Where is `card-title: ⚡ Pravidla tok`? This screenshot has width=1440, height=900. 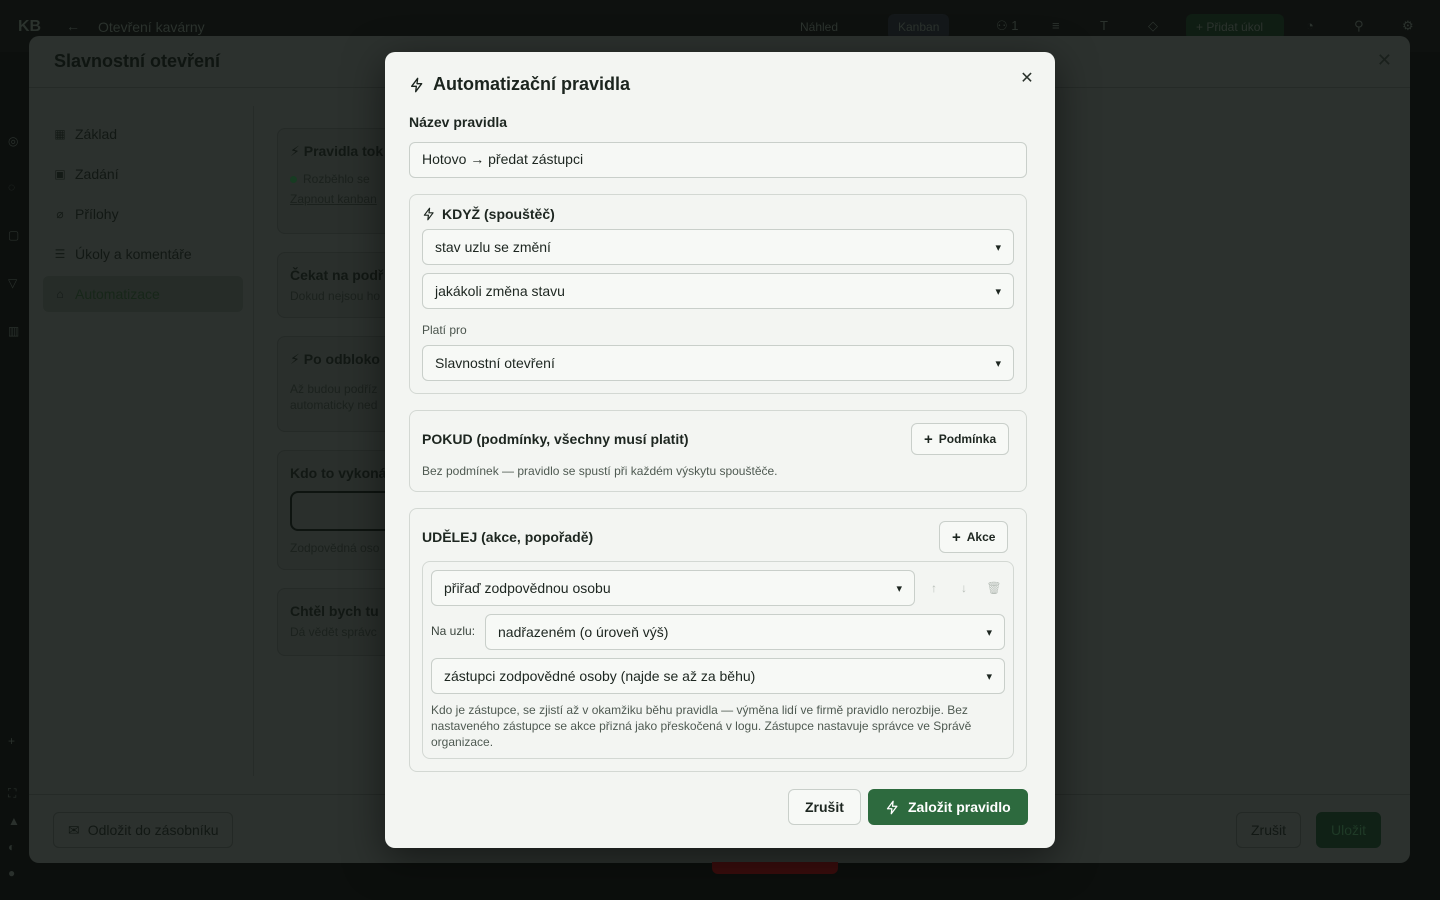
card-title: ⚡ Pravidla tok is located at coordinates (337, 151).